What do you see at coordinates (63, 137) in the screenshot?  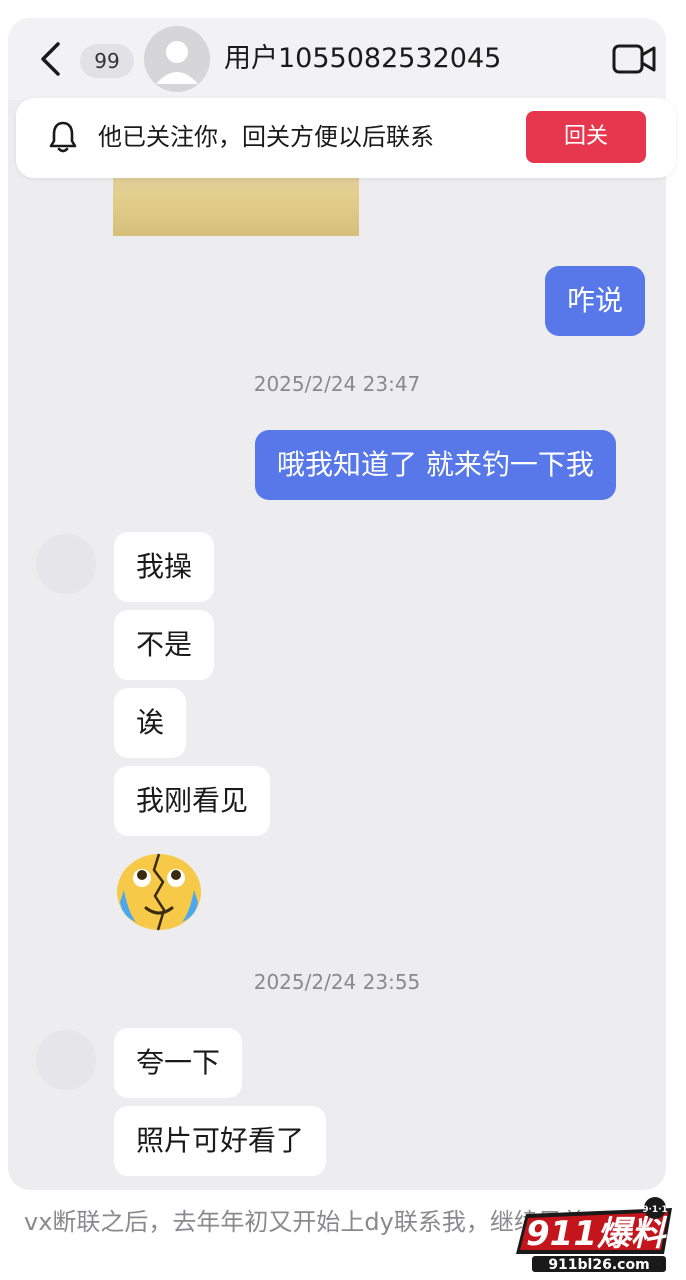 I see `bell-icon` at bounding box center [63, 137].